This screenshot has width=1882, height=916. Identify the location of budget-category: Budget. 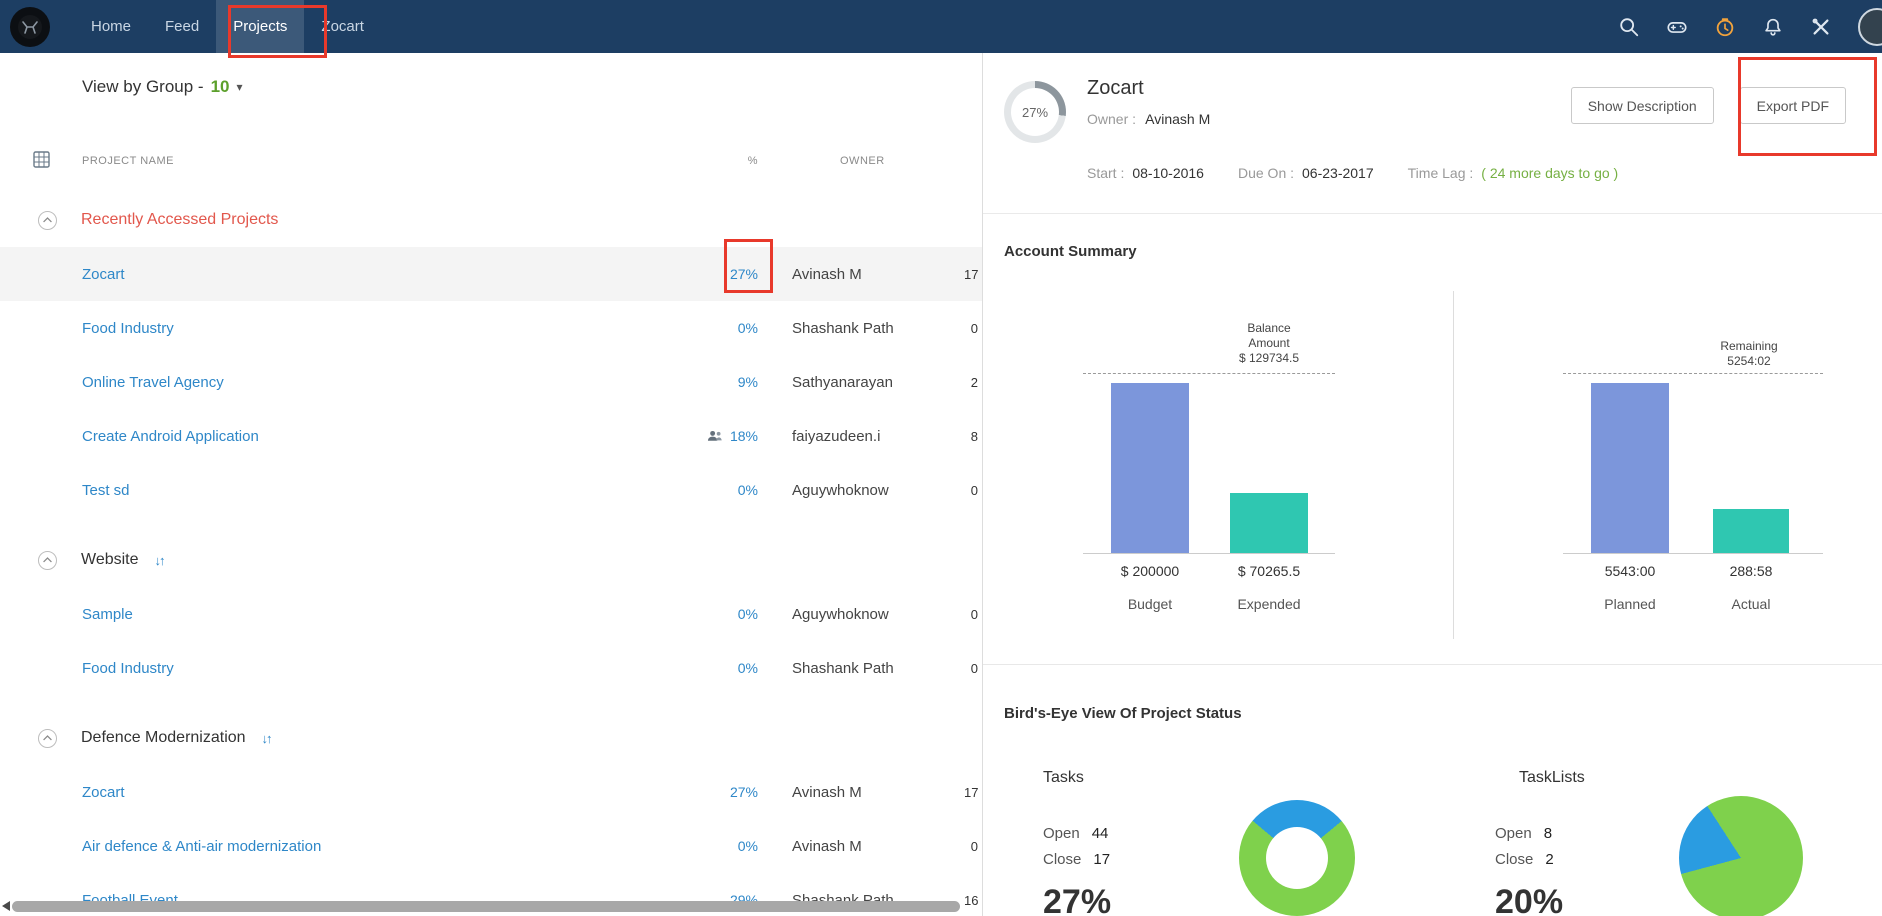
(1150, 604).